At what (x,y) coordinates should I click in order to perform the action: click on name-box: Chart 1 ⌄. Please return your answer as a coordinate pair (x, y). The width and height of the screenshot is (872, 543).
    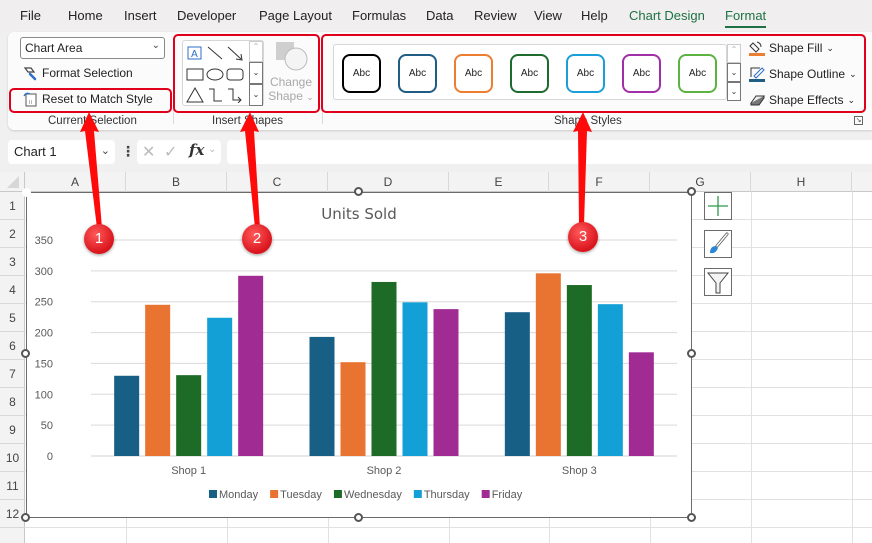
    Looking at the image, I should click on (61, 152).